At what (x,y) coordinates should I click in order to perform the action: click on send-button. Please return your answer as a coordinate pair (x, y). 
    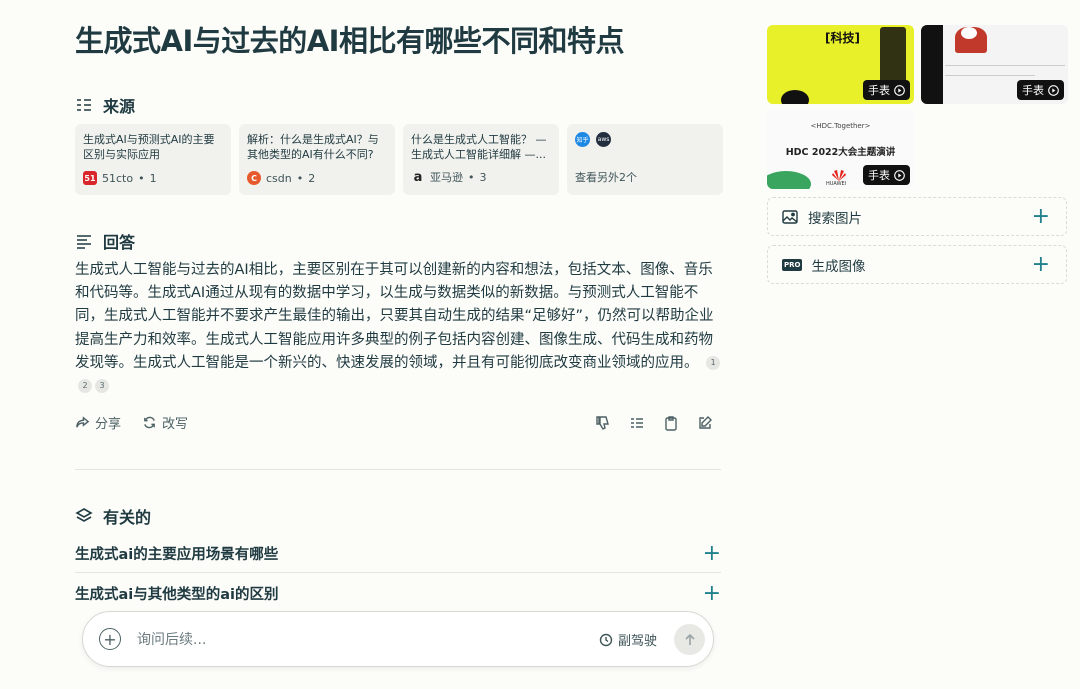
    Looking at the image, I should click on (689, 639).